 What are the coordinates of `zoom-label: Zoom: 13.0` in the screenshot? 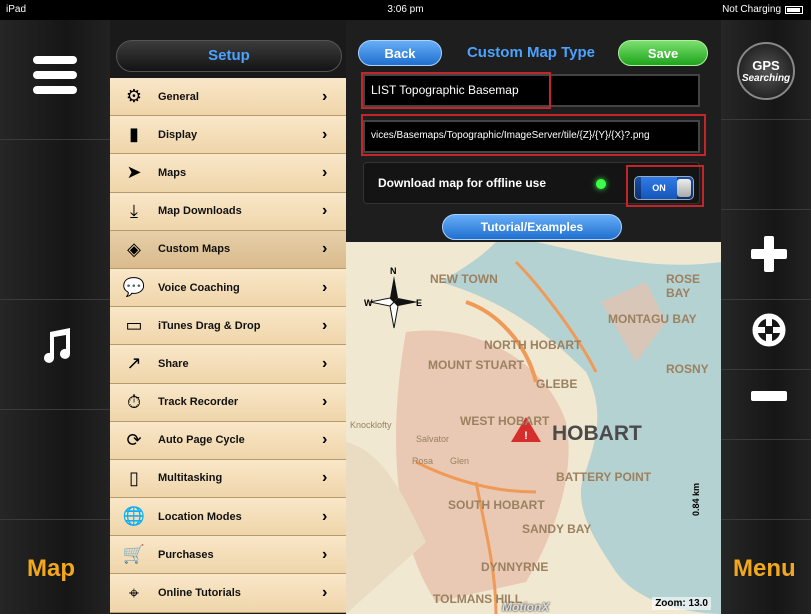 It's located at (681, 603).